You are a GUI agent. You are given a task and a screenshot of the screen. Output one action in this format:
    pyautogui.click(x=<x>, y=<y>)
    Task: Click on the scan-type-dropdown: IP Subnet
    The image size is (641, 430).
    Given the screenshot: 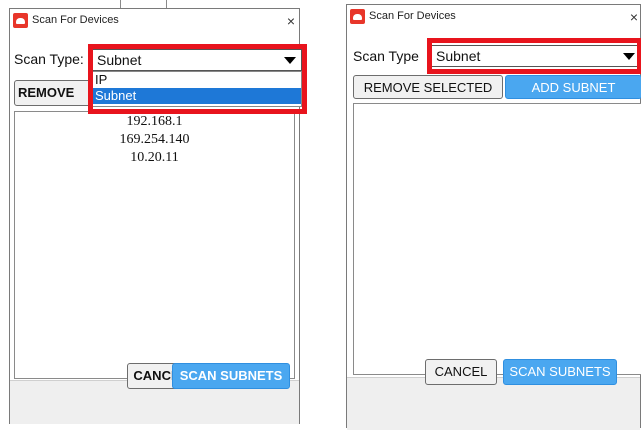 What is the action you would take?
    pyautogui.click(x=197, y=89)
    